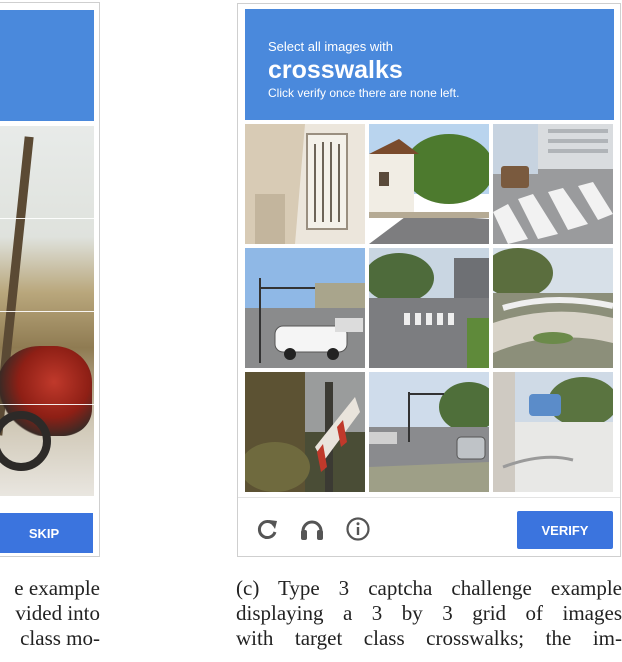 This screenshot has width=622, height=662. I want to click on grid-tile-parked-car-wall, so click(553, 432).